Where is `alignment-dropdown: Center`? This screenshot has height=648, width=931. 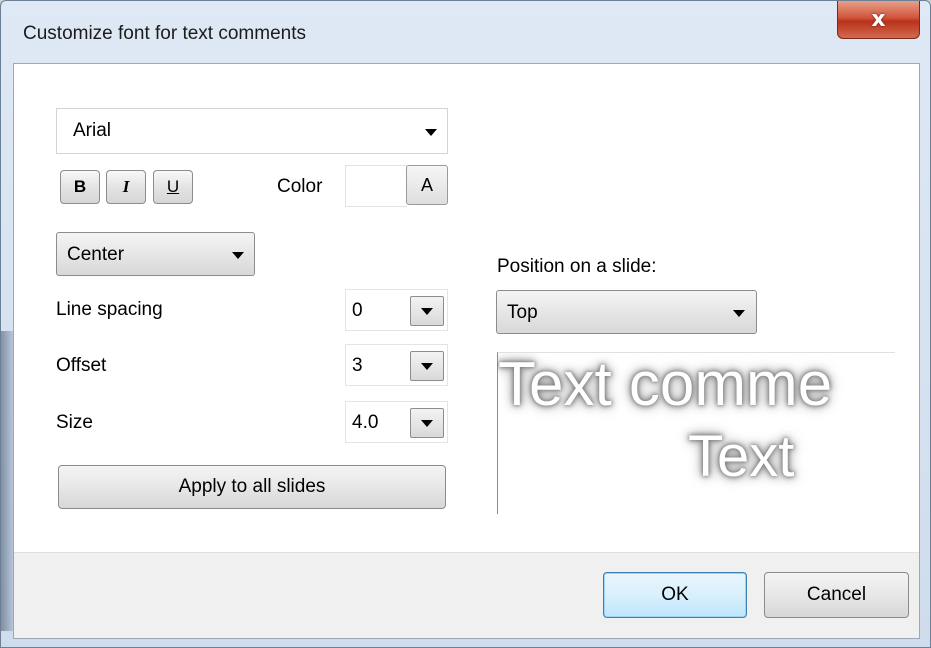 alignment-dropdown: Center is located at coordinates (155, 254).